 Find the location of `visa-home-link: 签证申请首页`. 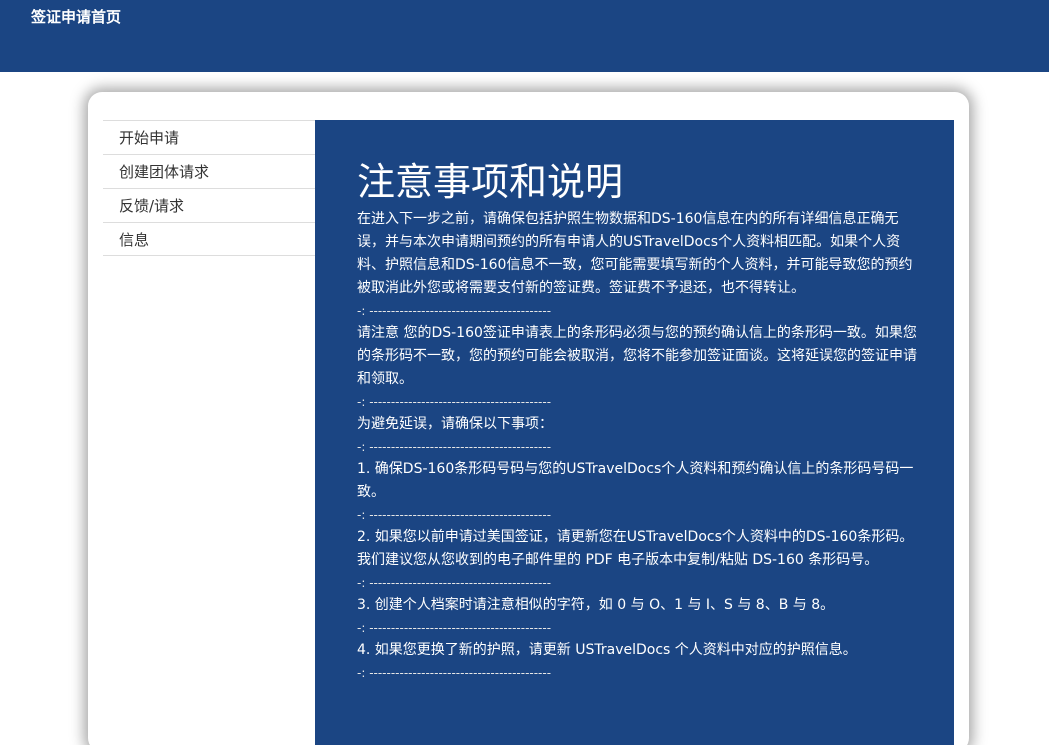

visa-home-link: 签证申请首页 is located at coordinates (76, 16).